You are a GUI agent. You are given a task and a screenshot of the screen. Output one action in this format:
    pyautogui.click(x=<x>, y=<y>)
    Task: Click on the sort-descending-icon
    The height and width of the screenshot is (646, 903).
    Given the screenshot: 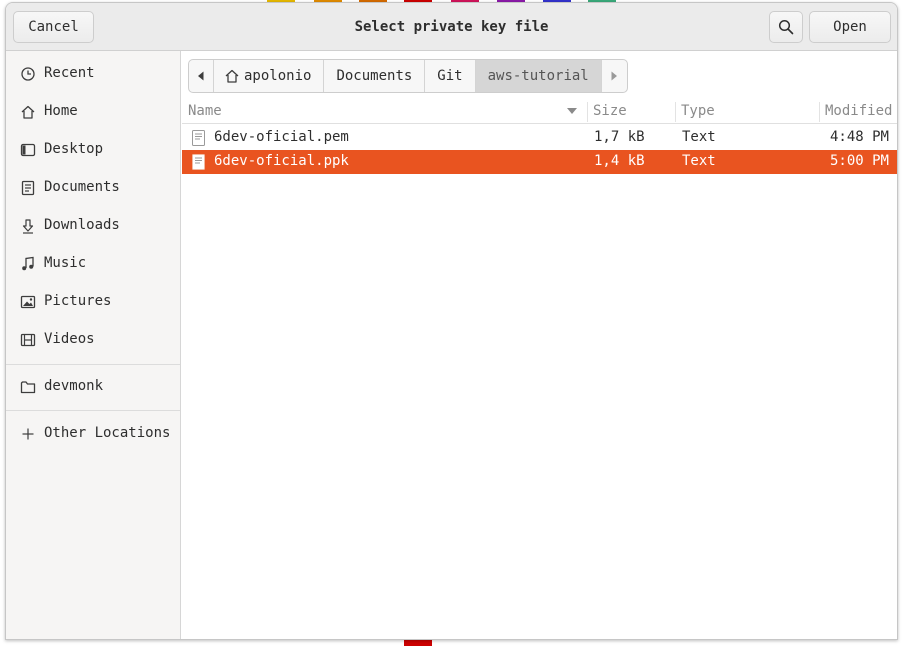 What is the action you would take?
    pyautogui.click(x=572, y=111)
    